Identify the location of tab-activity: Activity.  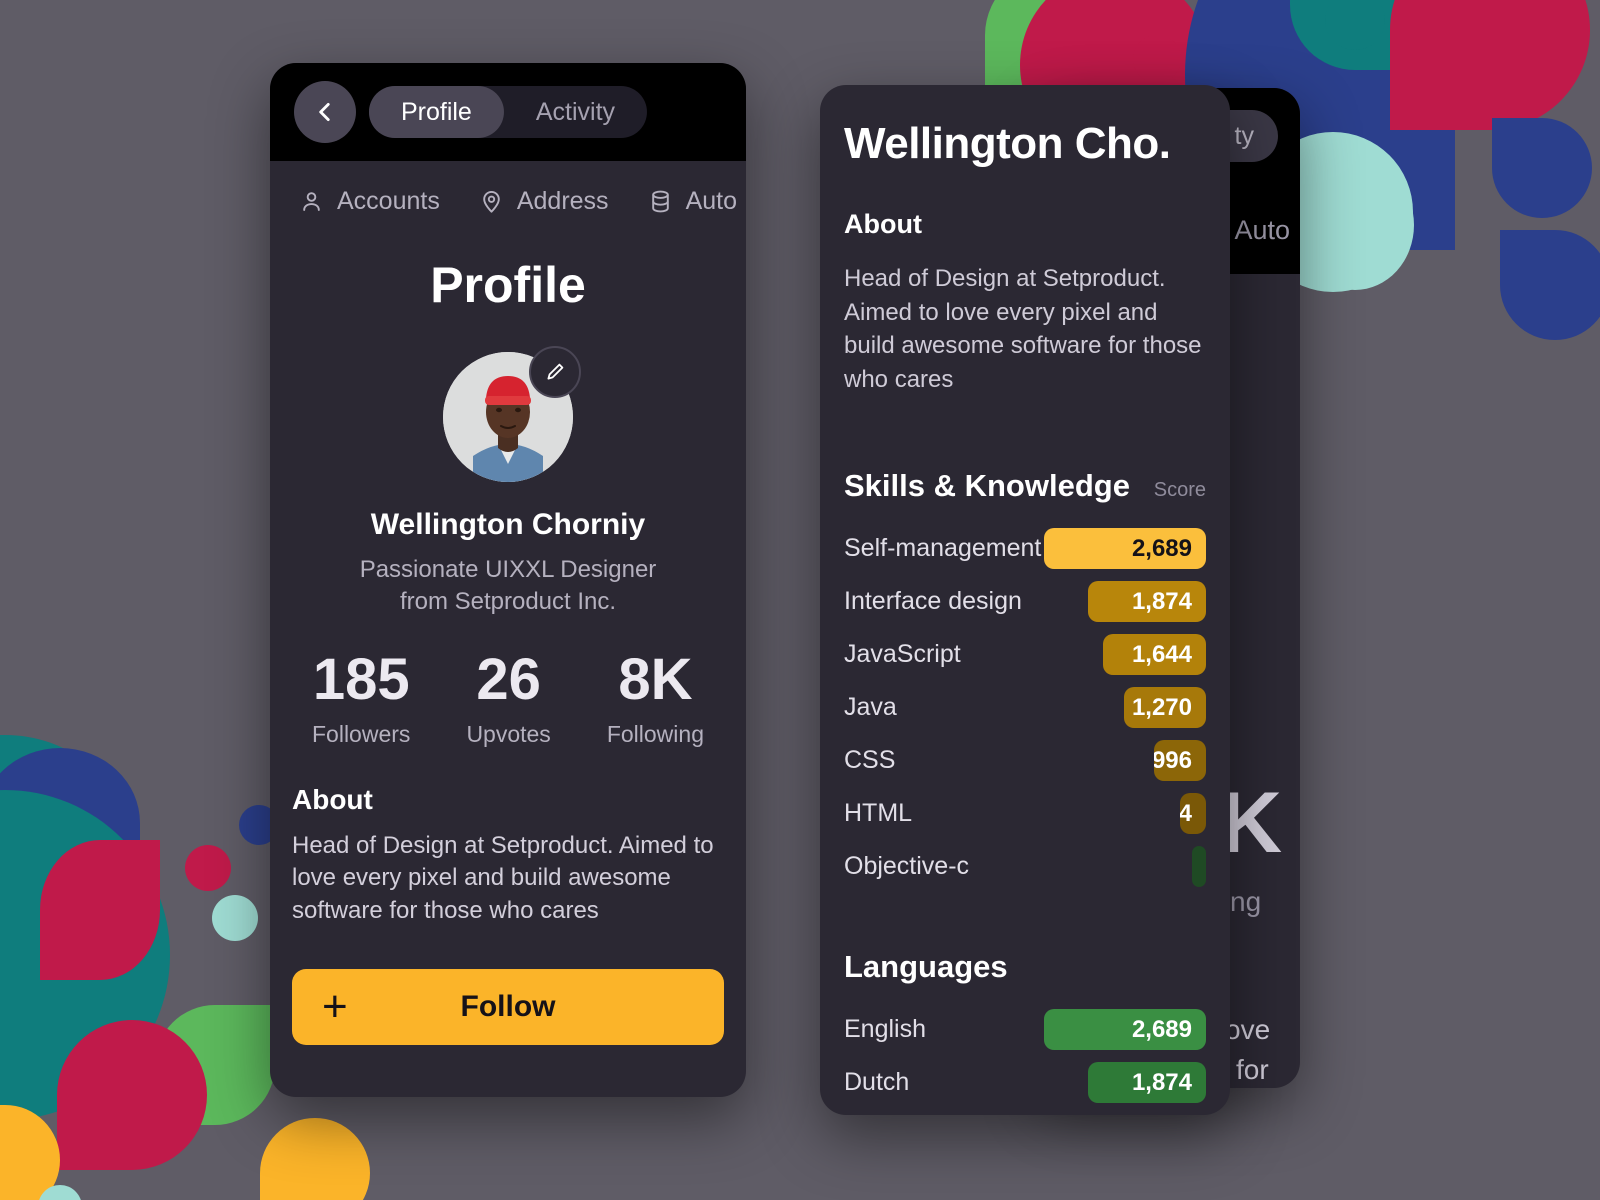
(575, 112).